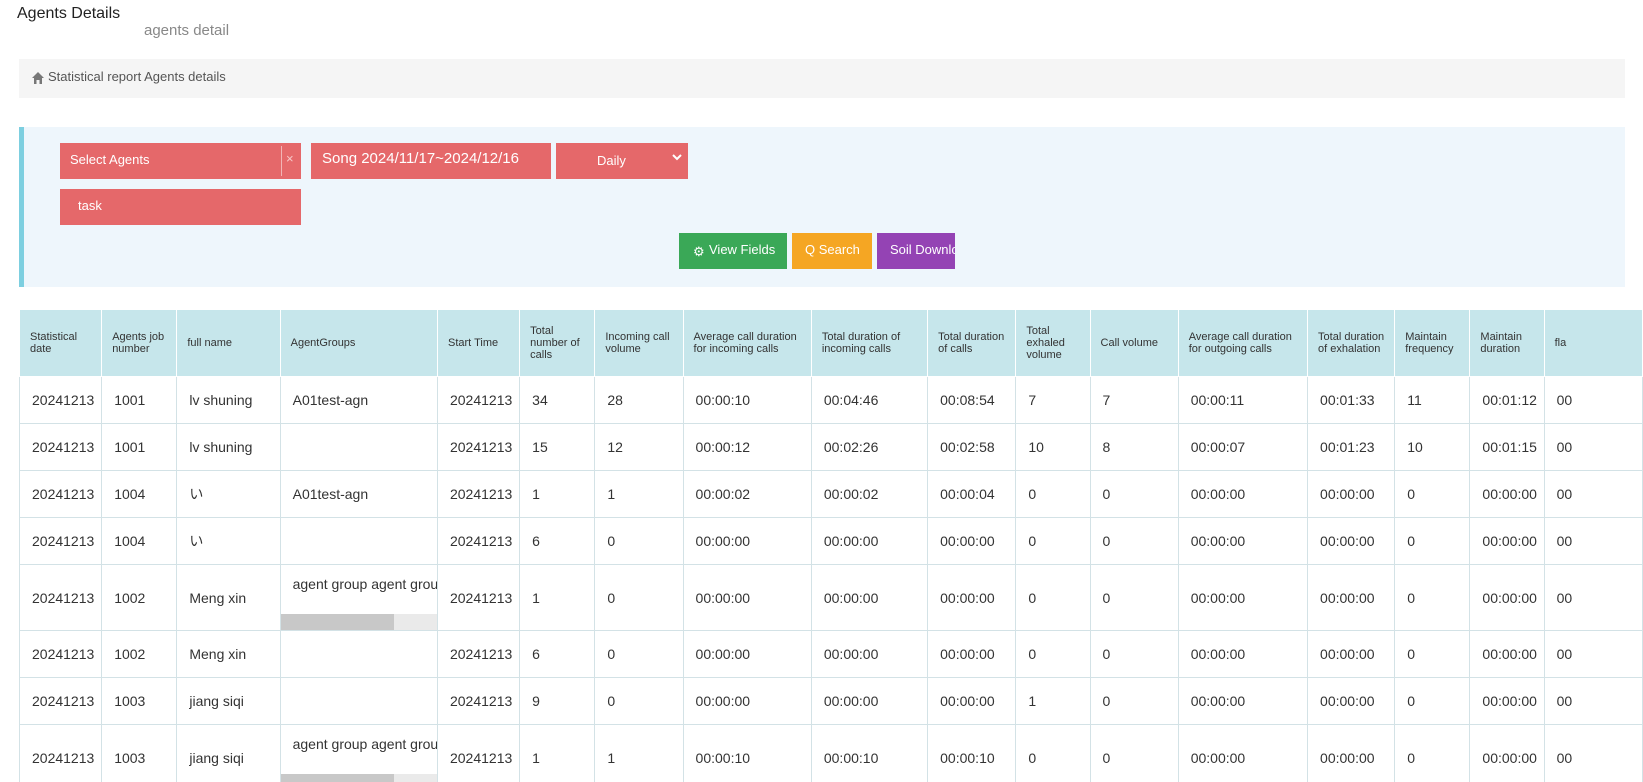 The image size is (1643, 782). I want to click on table-cell: 1004, so click(139, 541).